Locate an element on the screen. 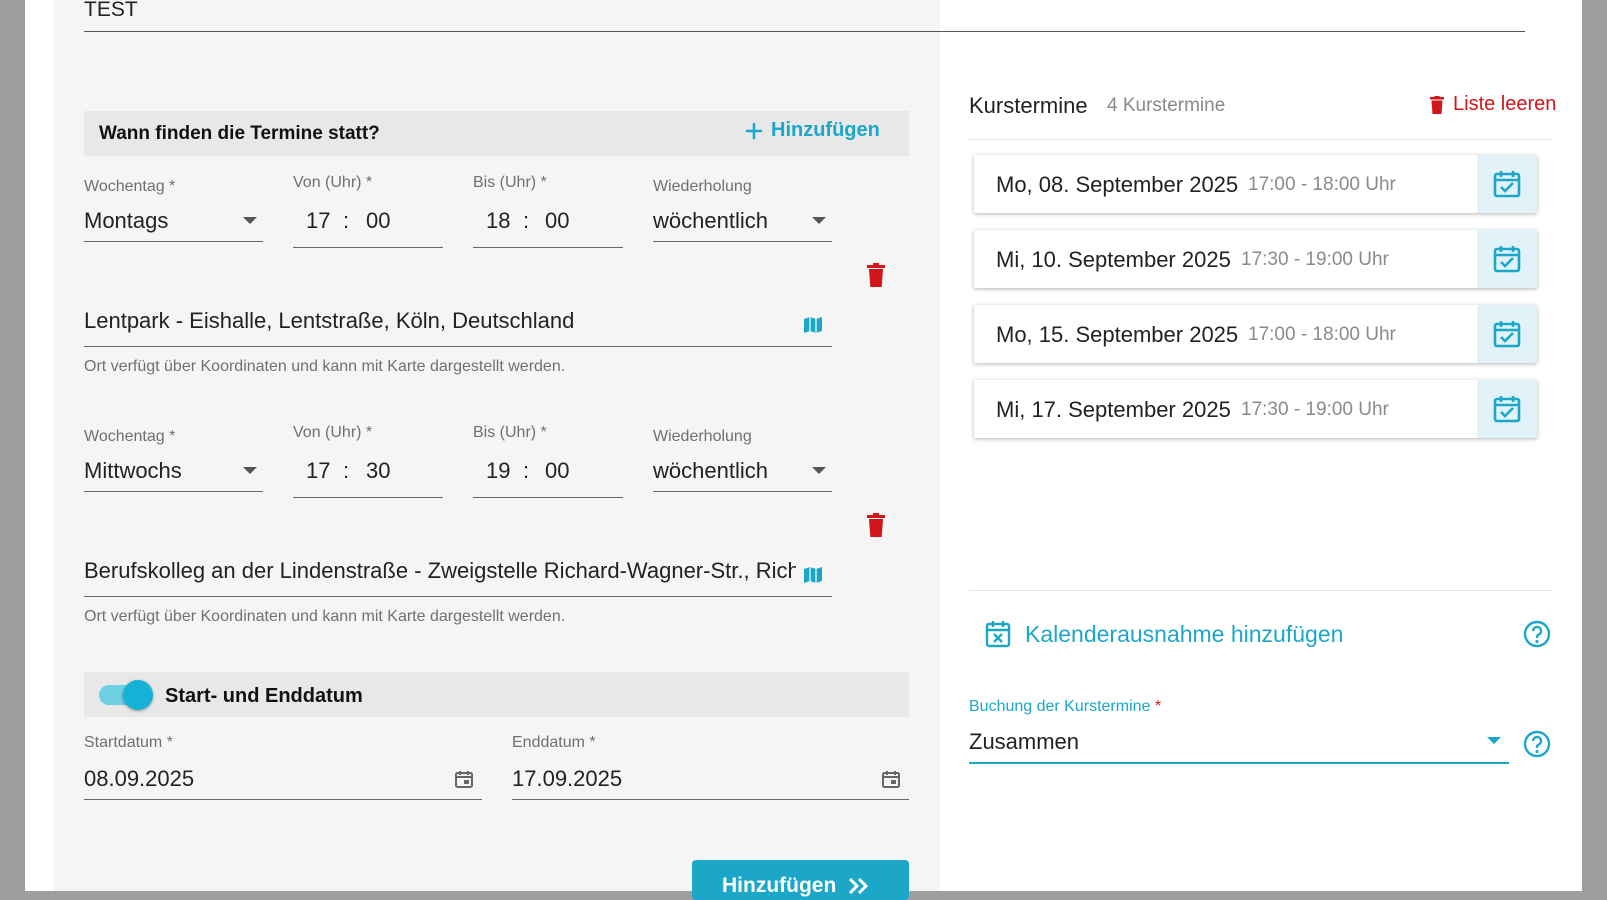  submit-label: Hinzufügen is located at coordinates (779, 885).